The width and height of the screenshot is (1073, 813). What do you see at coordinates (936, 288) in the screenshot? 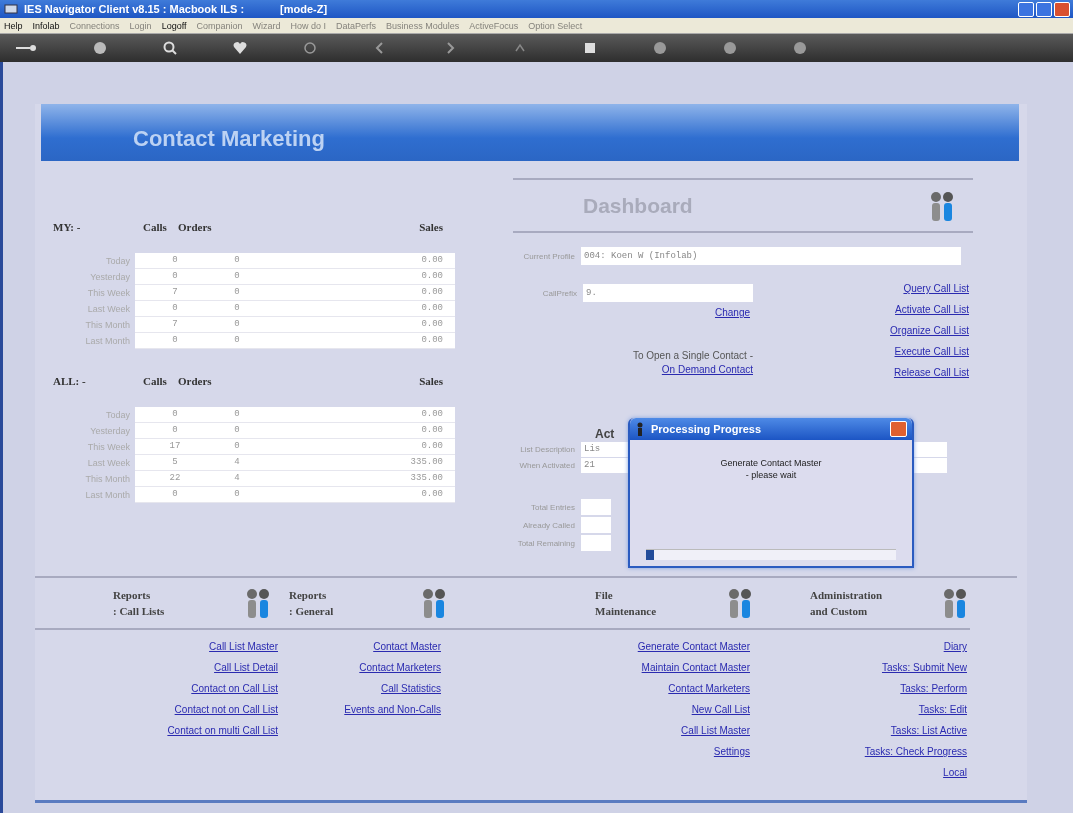
I see `action-link: Query Call List` at bounding box center [936, 288].